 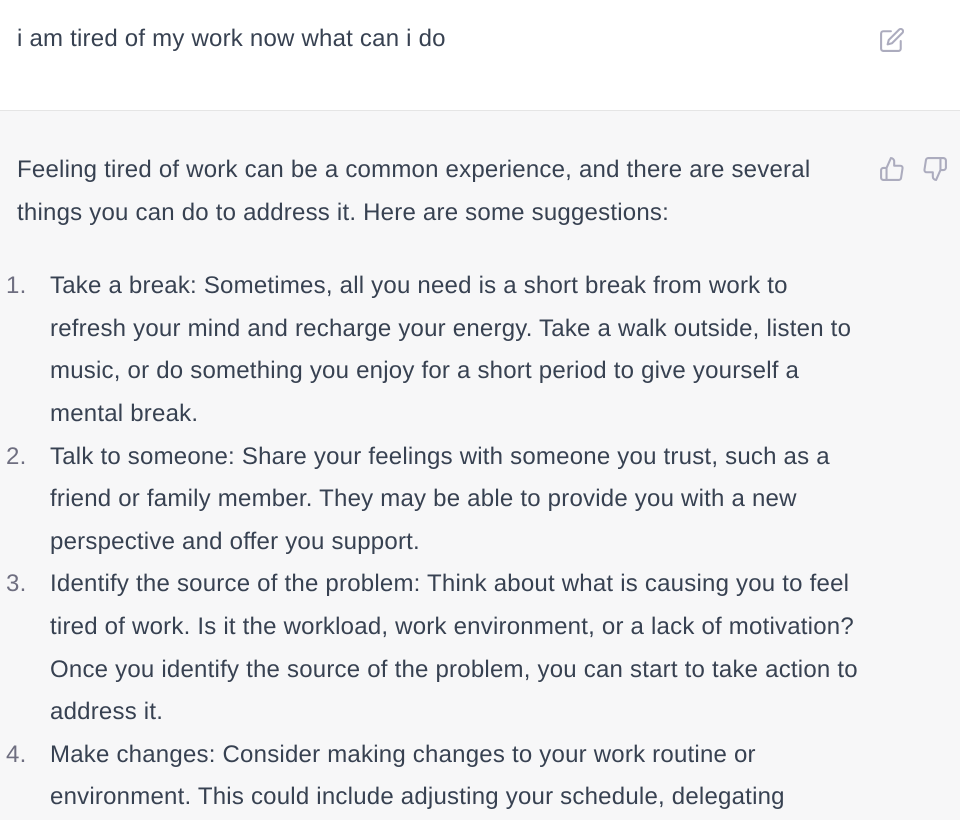 What do you see at coordinates (17, 286) in the screenshot?
I see `list-number: 1.` at bounding box center [17, 286].